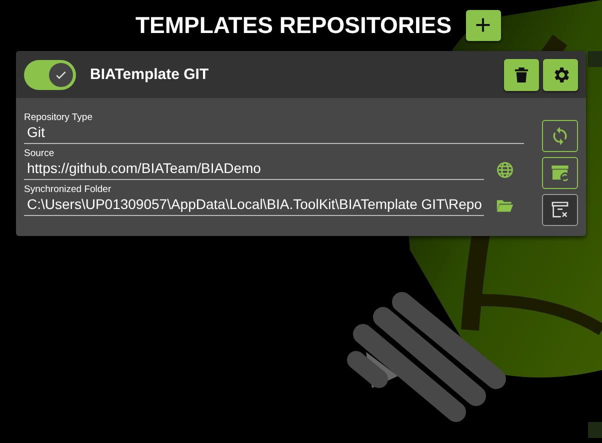 Image resolution: width=602 pixels, height=443 pixels. I want to click on field-label: Source, so click(40, 153).